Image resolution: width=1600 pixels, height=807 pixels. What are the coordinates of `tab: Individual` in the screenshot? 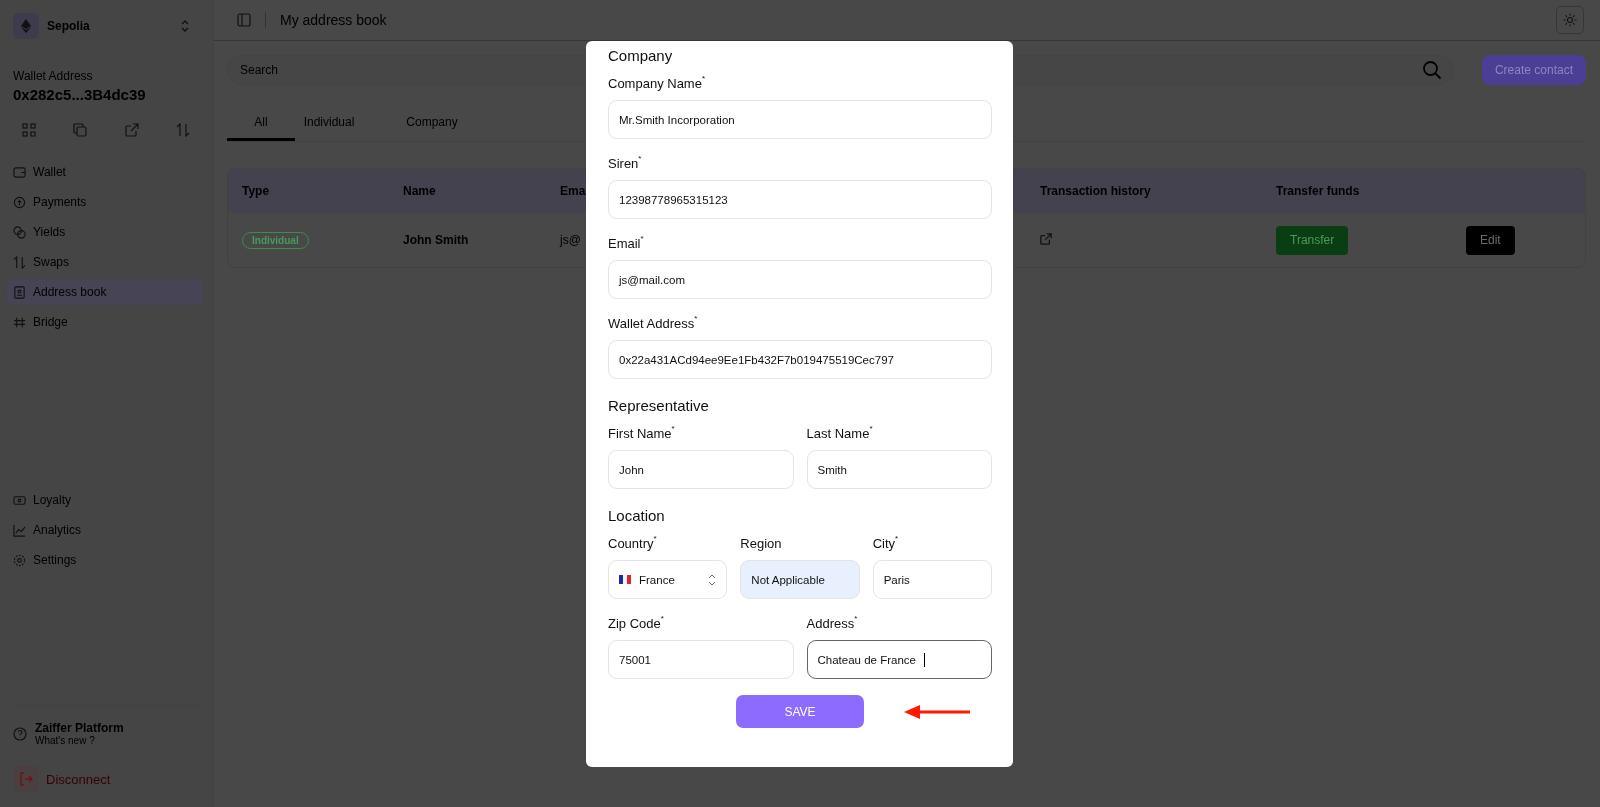 It's located at (329, 125).